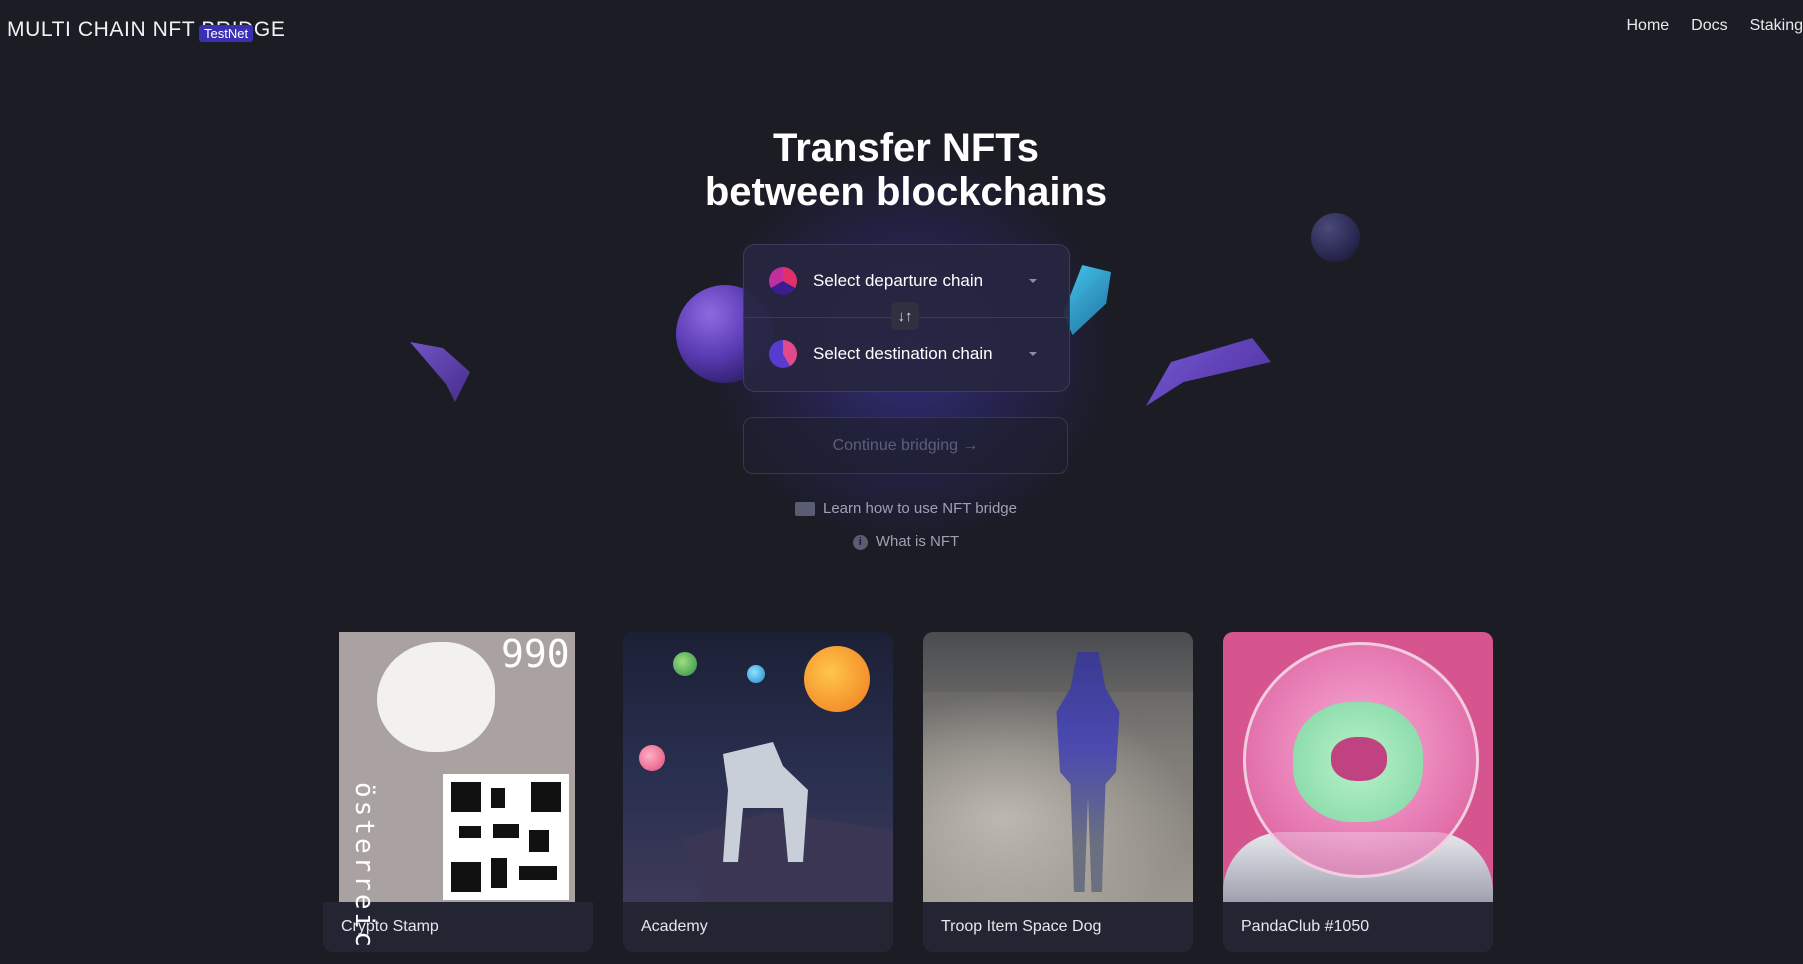 The height and width of the screenshot is (964, 1803). I want to click on stamp-paper: 990 österreich, so click(457, 792).